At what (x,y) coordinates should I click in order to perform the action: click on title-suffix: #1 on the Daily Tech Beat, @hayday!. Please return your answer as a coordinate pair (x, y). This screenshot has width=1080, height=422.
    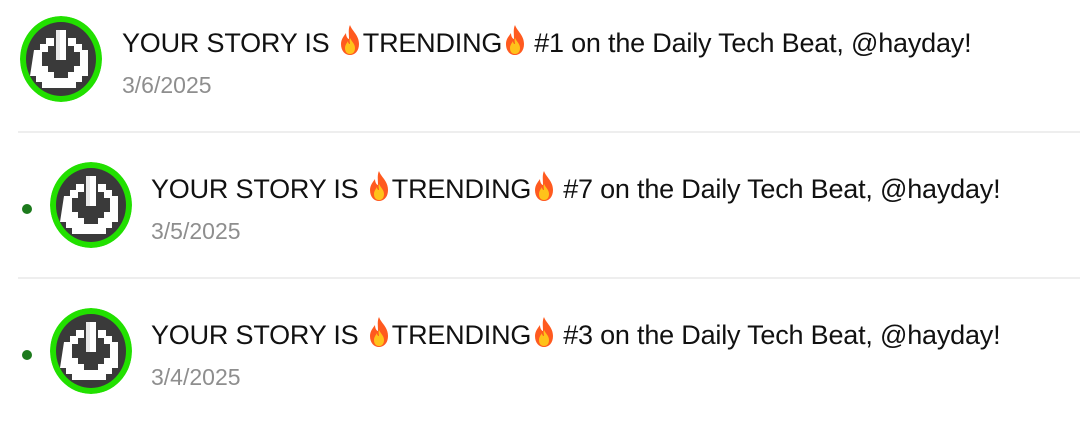
    Looking at the image, I should click on (753, 43).